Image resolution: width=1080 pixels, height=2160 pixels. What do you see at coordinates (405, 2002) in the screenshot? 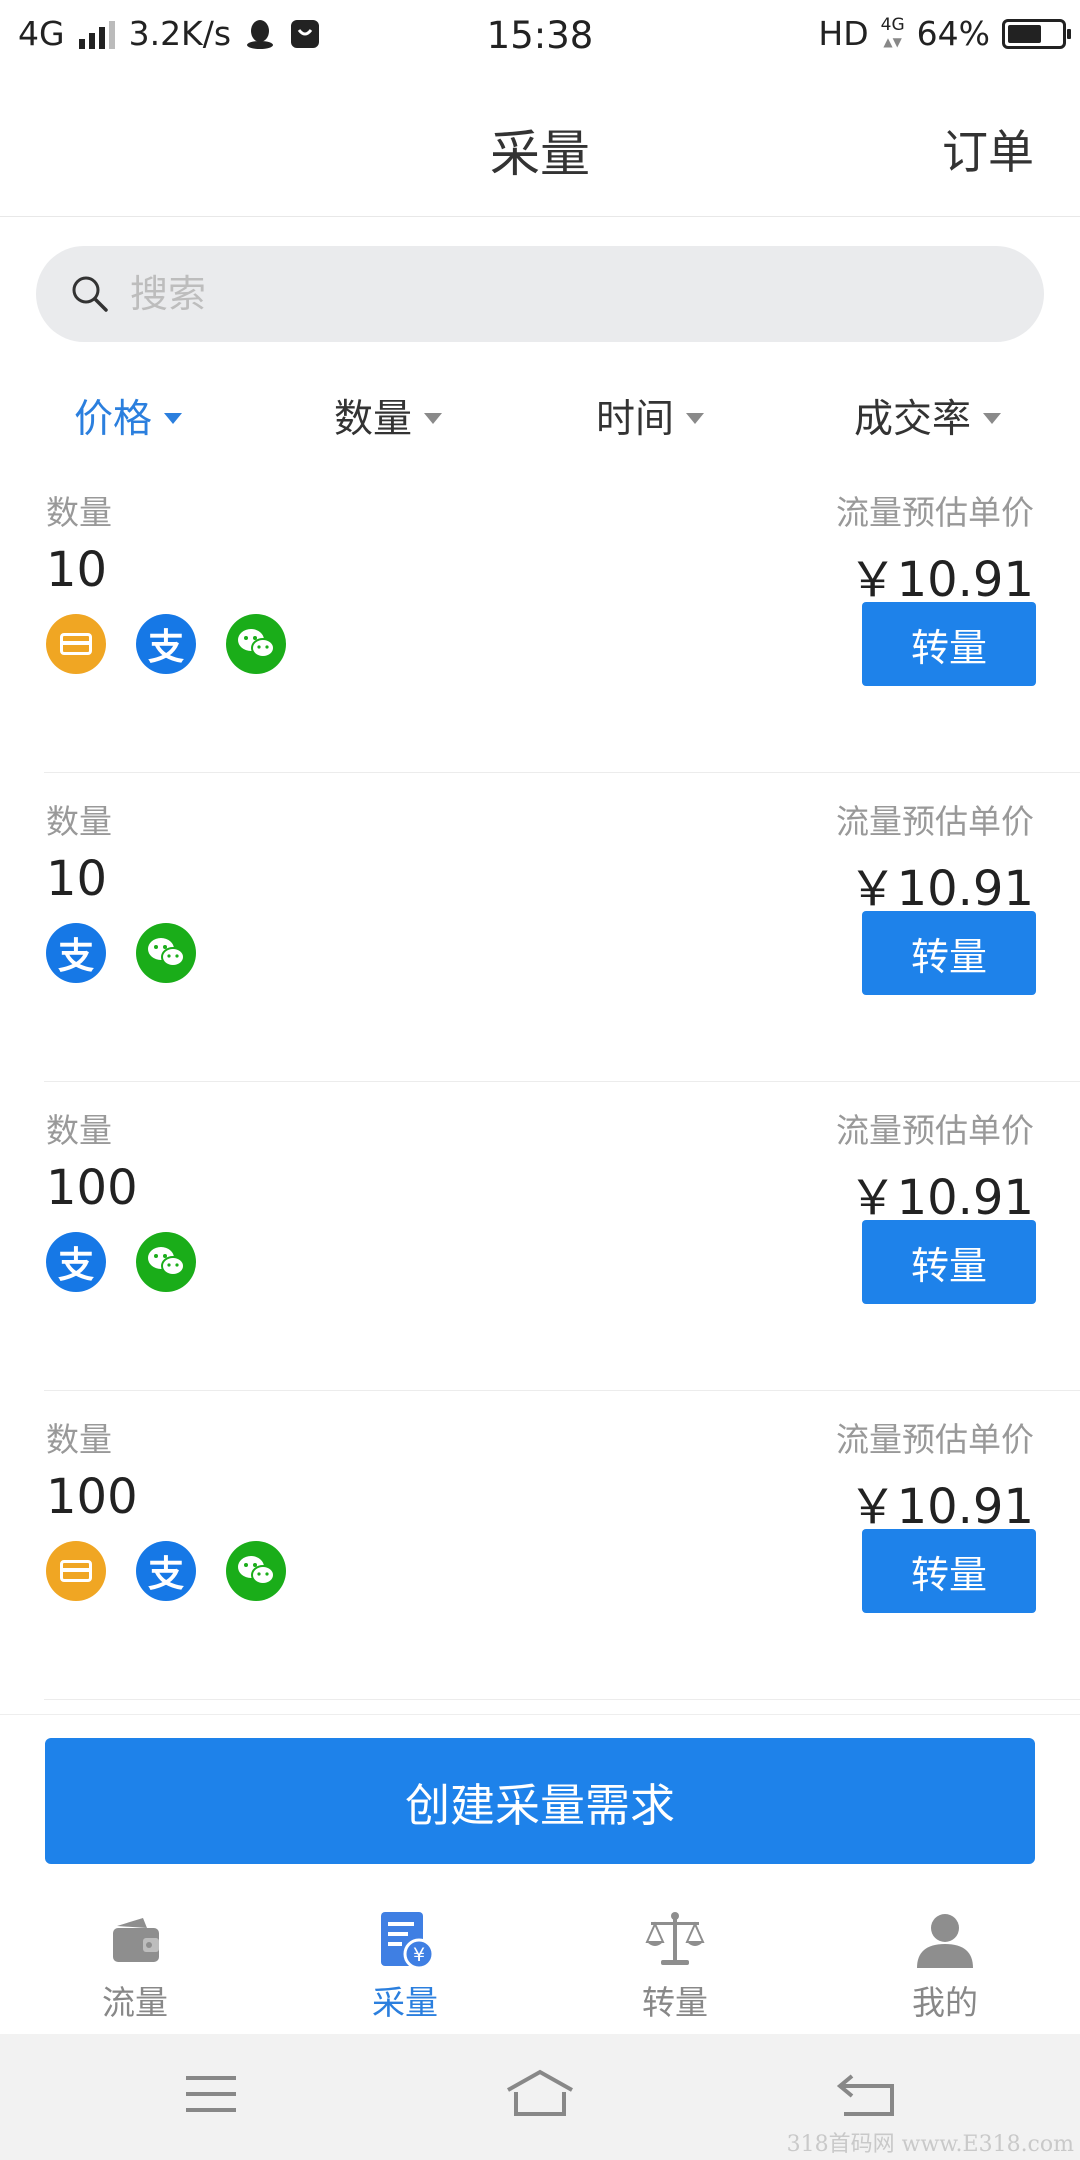
I see `tab-purchase-label: 采量` at bounding box center [405, 2002].